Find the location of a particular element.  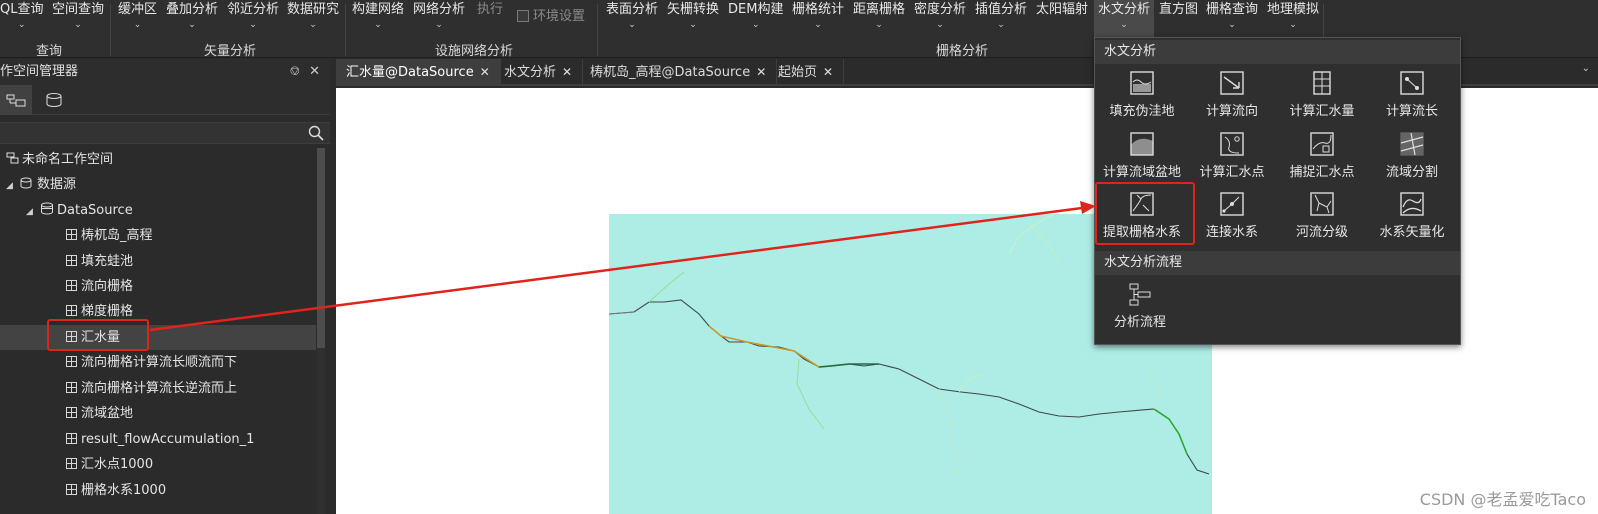

distance-raster-button: 距离栅格 ⌄ is located at coordinates (879, 17).